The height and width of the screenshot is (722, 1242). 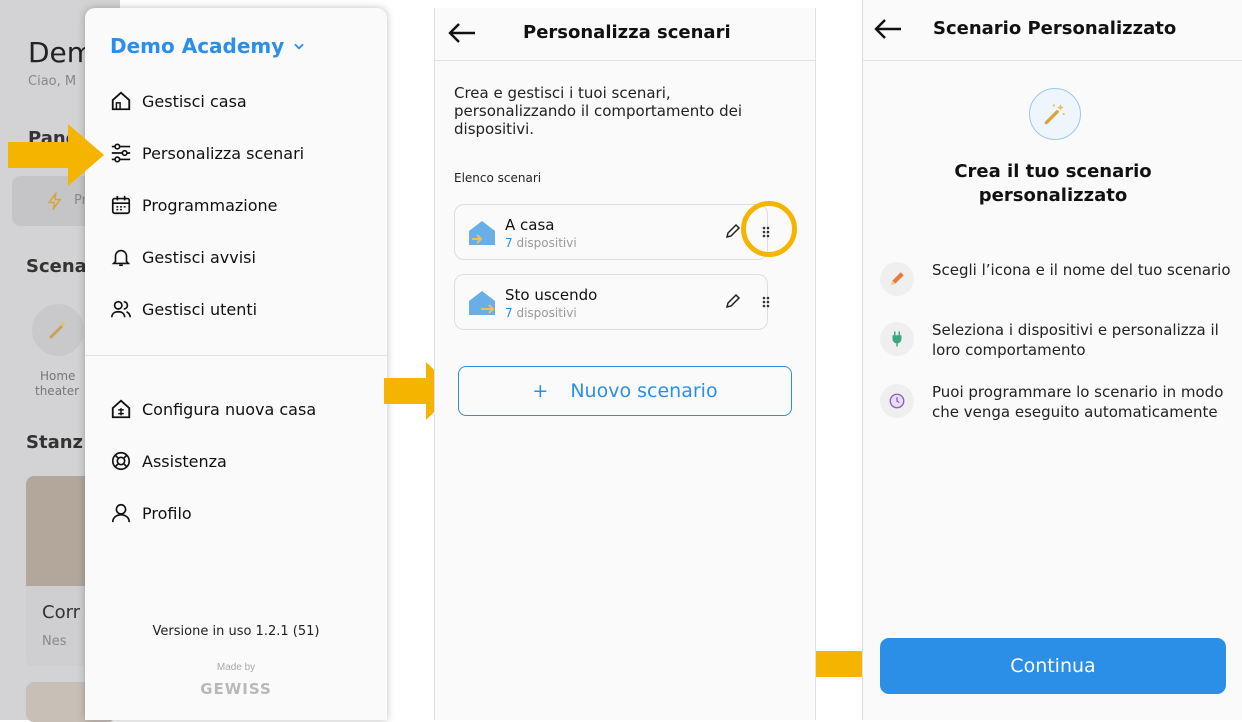 What do you see at coordinates (551, 295) in the screenshot?
I see `scenario-name: Sto uscendo` at bounding box center [551, 295].